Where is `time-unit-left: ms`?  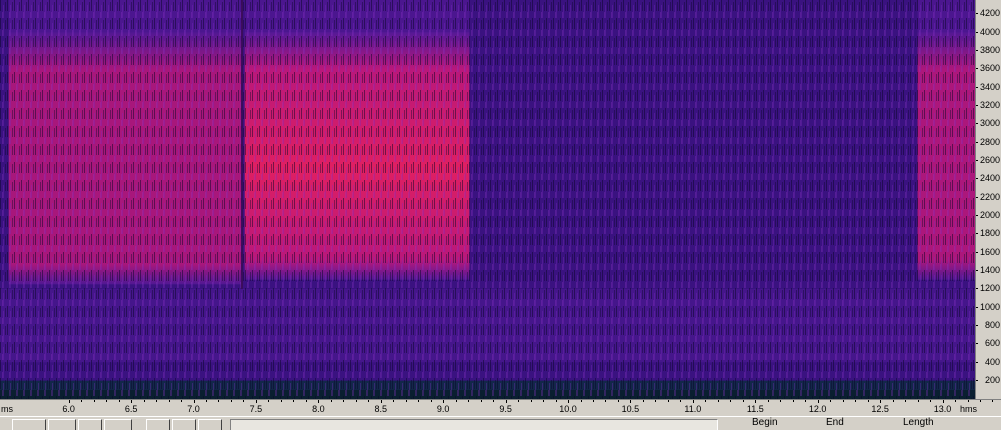
time-unit-left: ms is located at coordinates (7, 409).